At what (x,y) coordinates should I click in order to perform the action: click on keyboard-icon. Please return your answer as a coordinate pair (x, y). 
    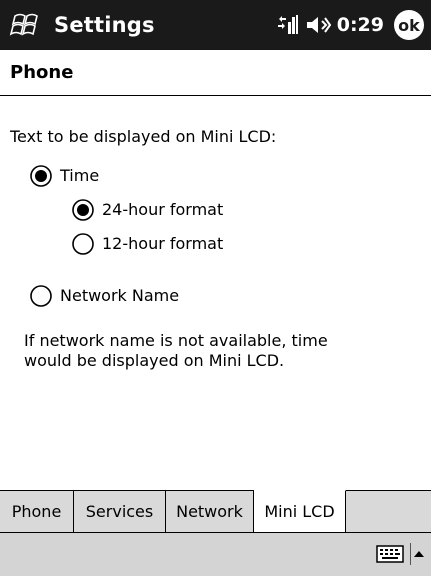
    Looking at the image, I should click on (390, 554).